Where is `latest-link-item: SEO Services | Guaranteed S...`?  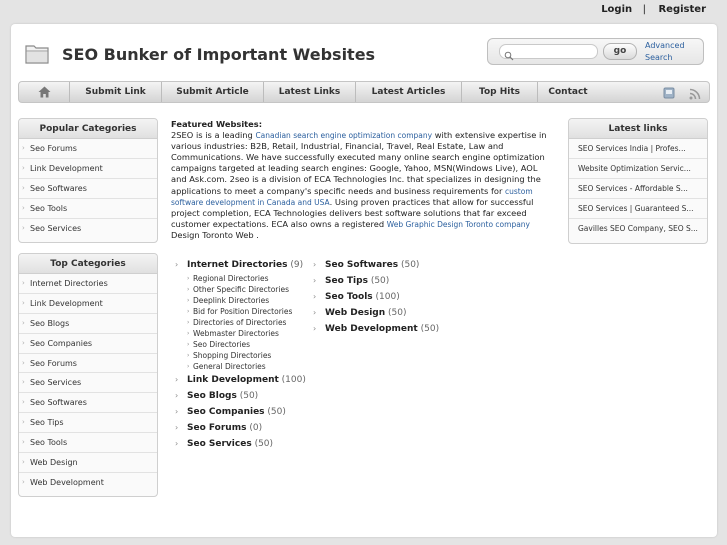
latest-link-item: SEO Services | Guaranteed S... is located at coordinates (638, 209).